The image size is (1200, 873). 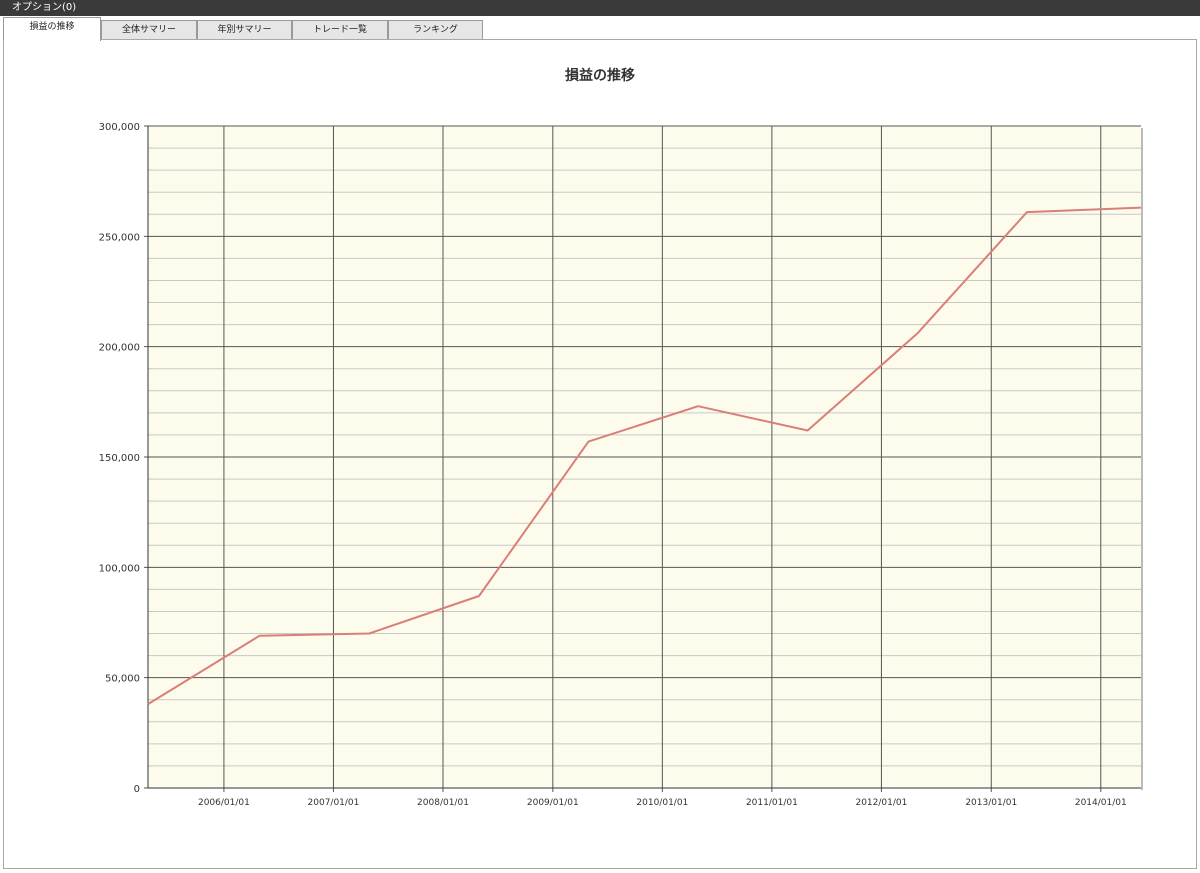 What do you see at coordinates (119, 458) in the screenshot?
I see `y-tick-label: 150,000` at bounding box center [119, 458].